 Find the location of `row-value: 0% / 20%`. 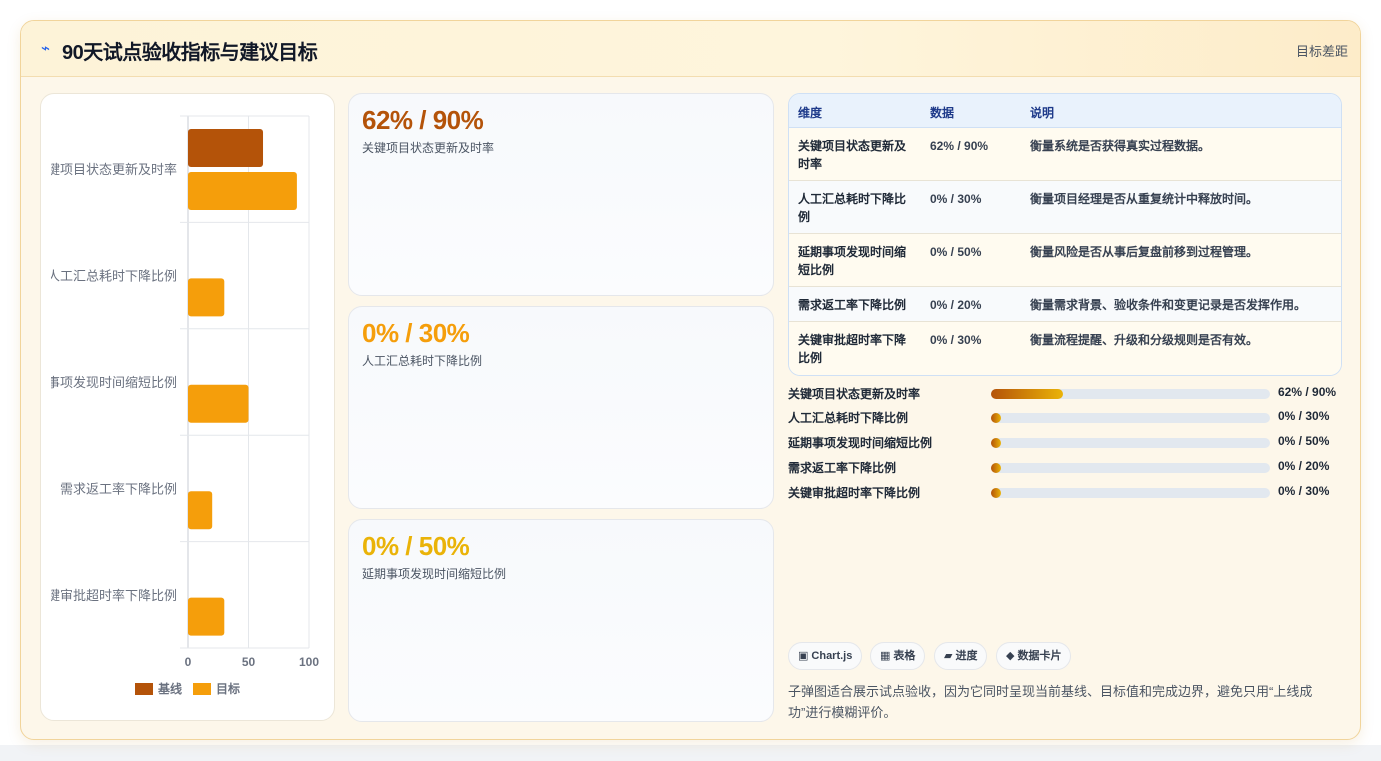

row-value: 0% / 20% is located at coordinates (956, 305).